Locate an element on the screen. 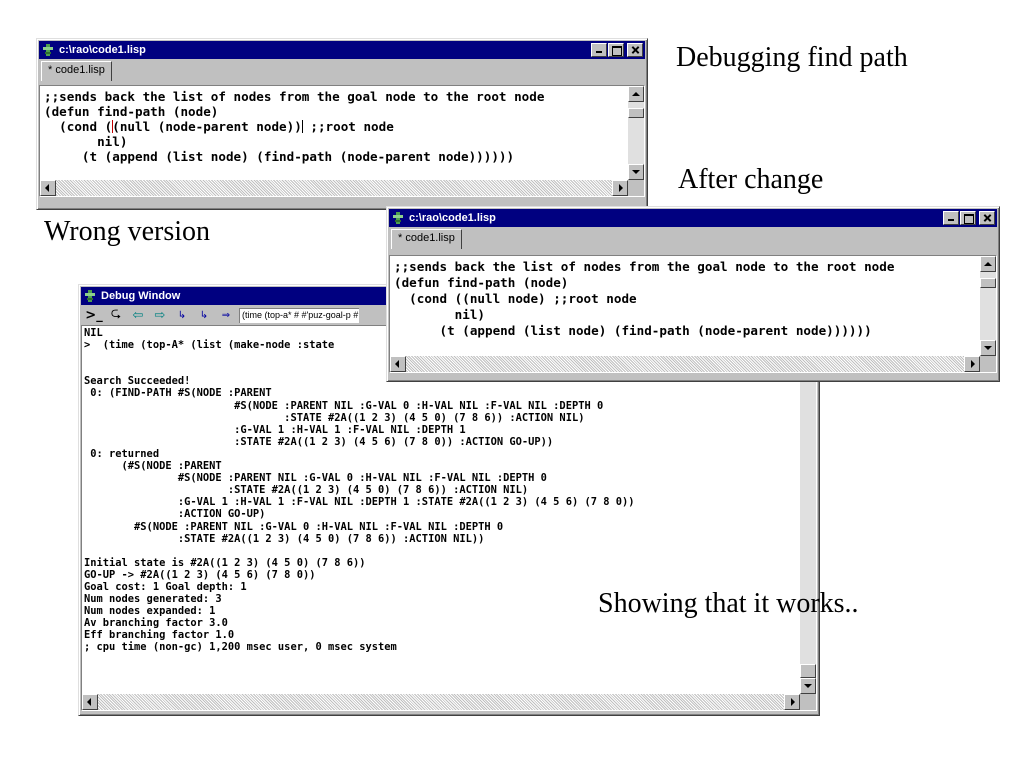  code-line: (cond ((null node) ;;root node is located at coordinates (515, 298).